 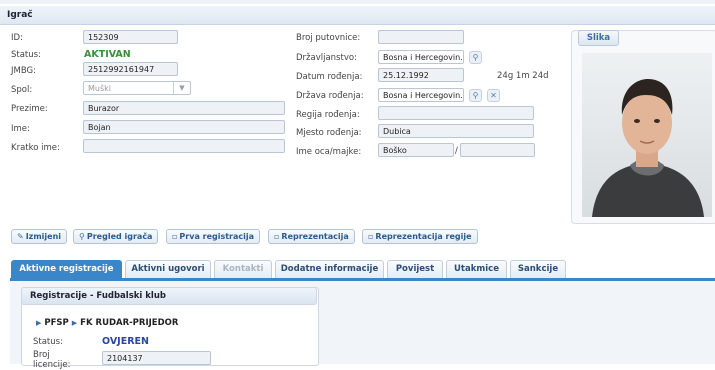 I want to click on national-team-button: ▫ Reprezentacija, so click(x=311, y=236).